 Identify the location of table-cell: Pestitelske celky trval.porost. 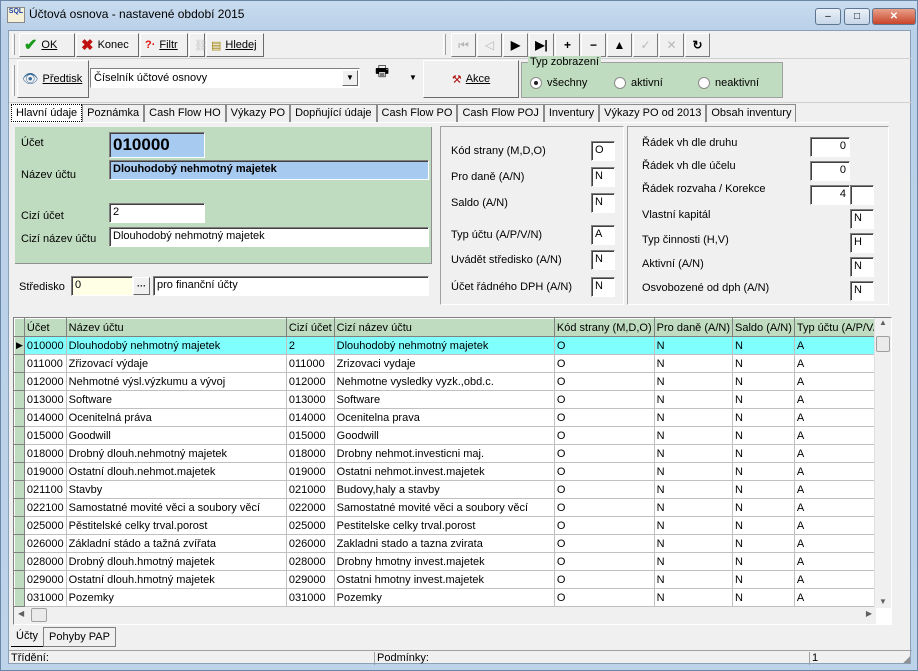
(444, 525).